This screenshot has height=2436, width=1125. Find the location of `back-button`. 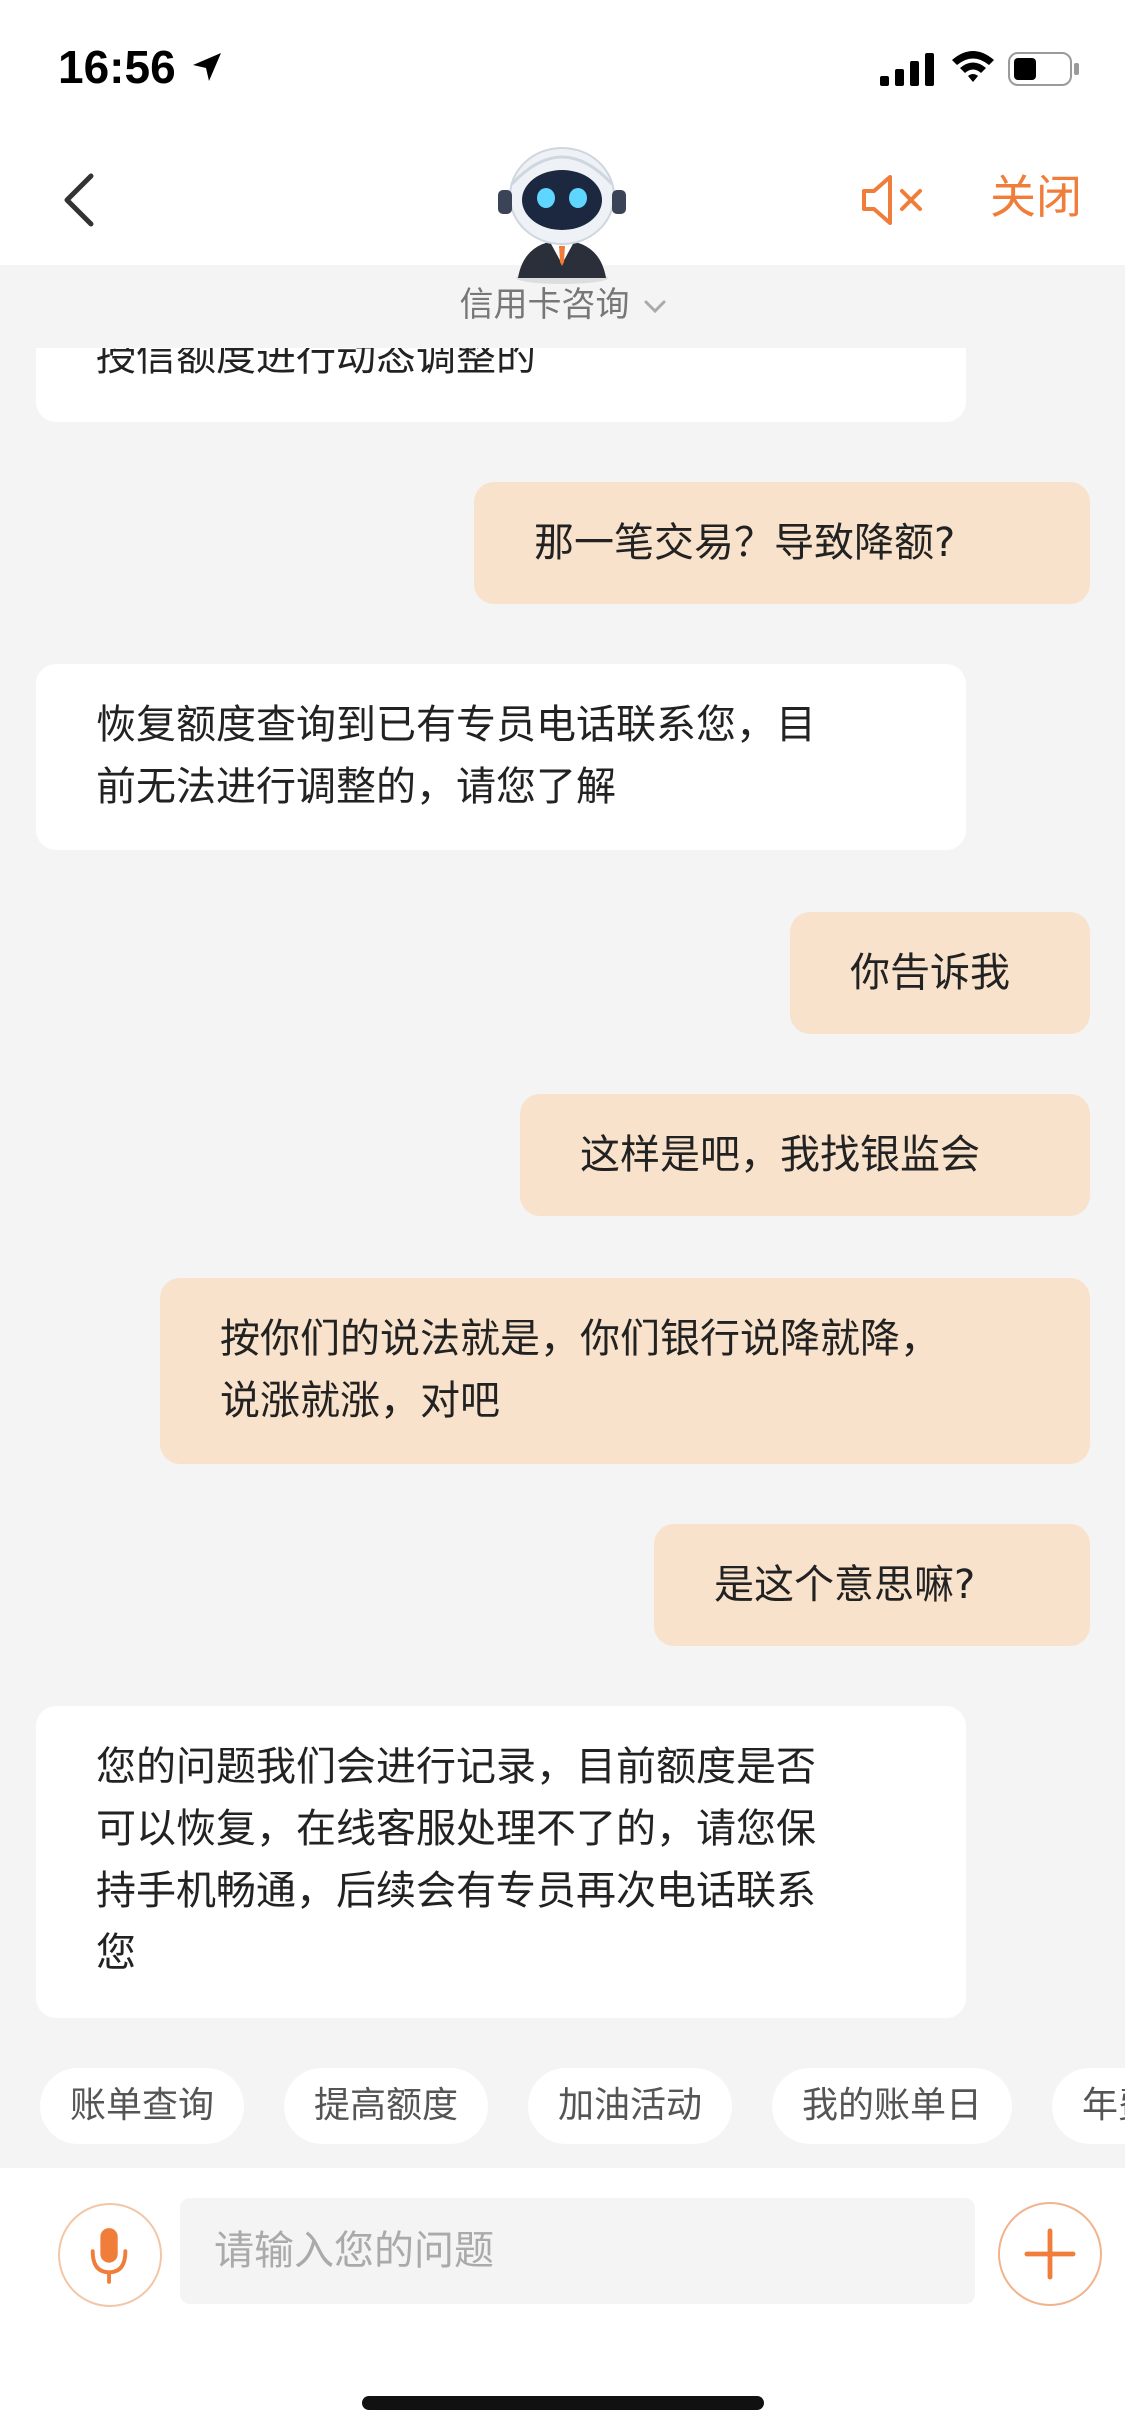

back-button is located at coordinates (80, 200).